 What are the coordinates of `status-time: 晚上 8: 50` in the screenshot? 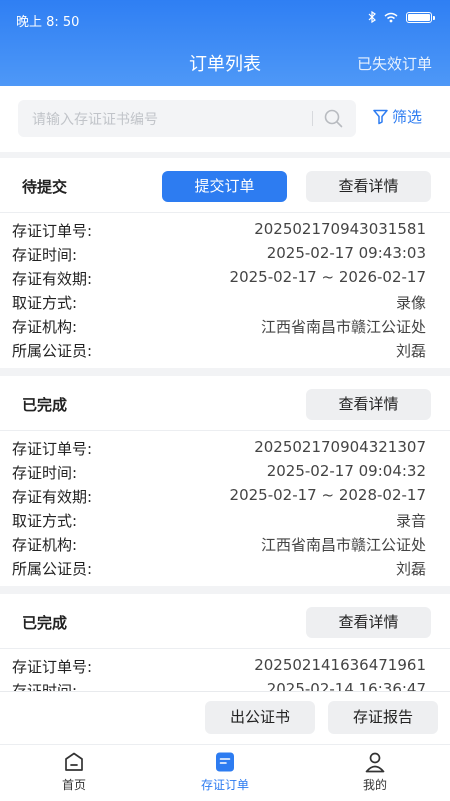 It's located at (48, 22).